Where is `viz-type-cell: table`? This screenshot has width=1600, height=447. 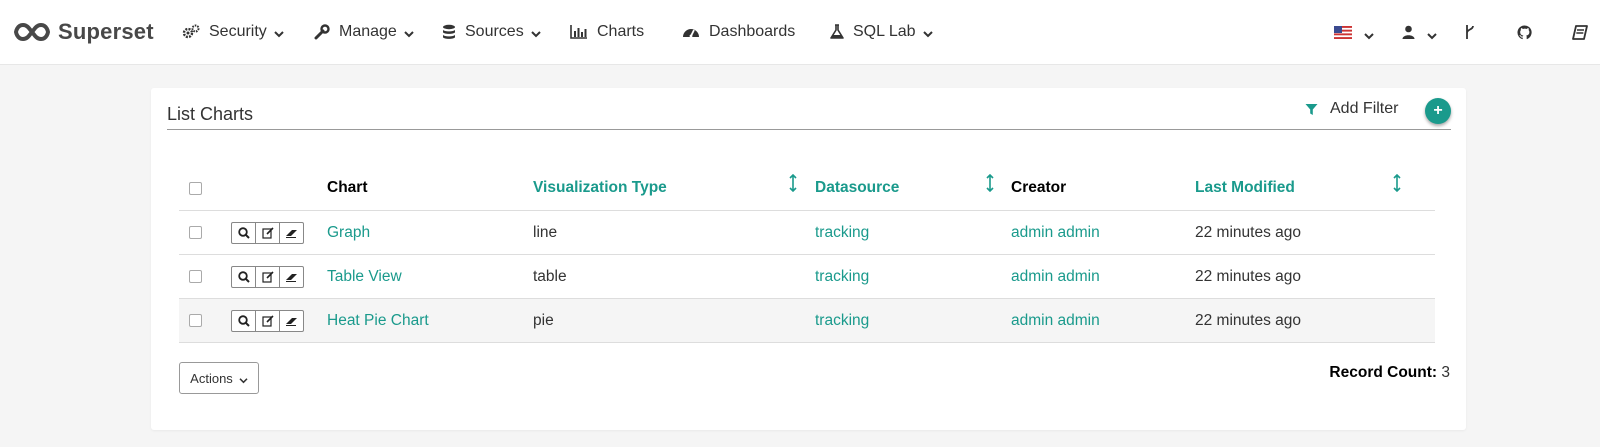
viz-type-cell: table is located at coordinates (674, 276).